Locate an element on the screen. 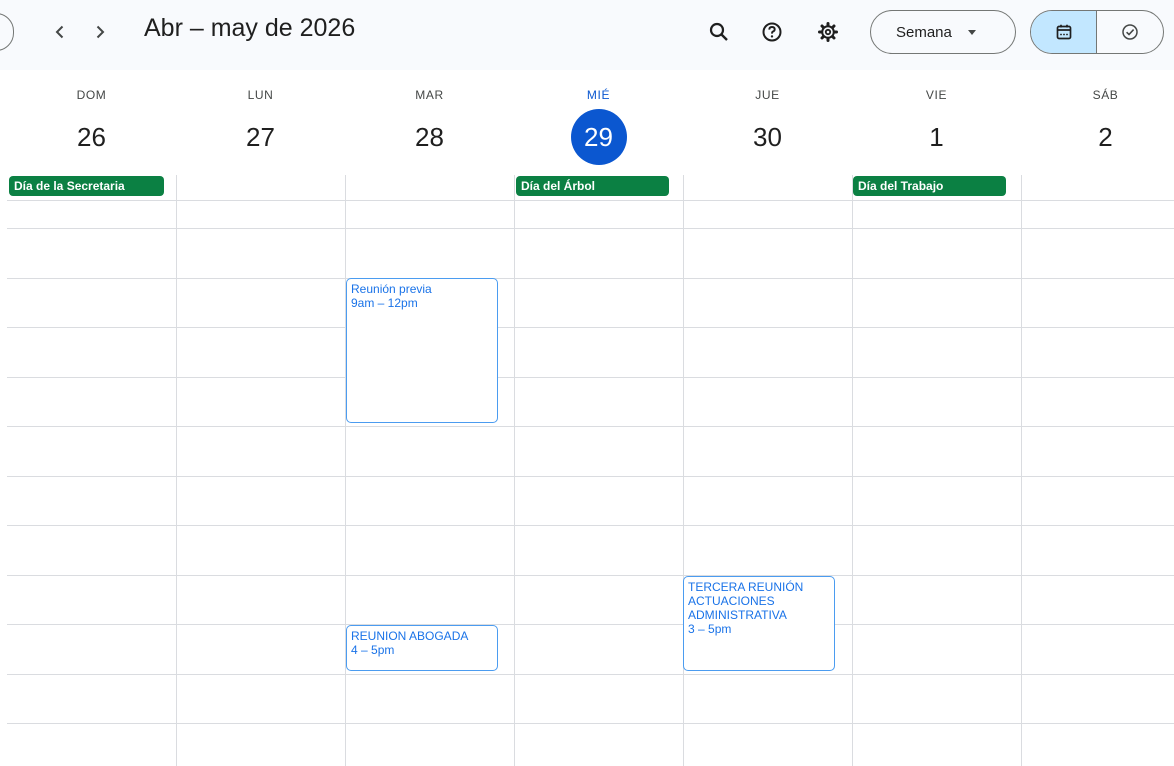  chevron-left-icon is located at coordinates (59, 32).